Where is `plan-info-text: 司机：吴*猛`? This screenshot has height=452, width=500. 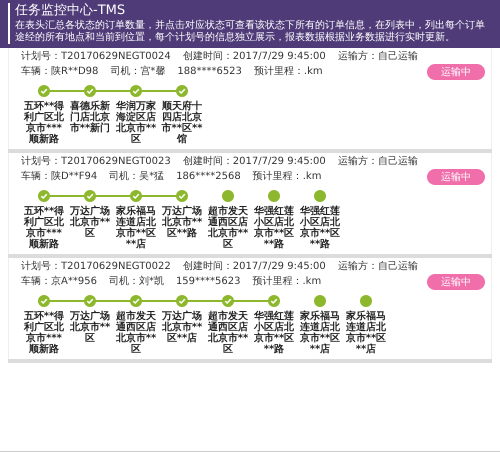 plan-info-text: 司机：吴*猛 is located at coordinates (136, 177).